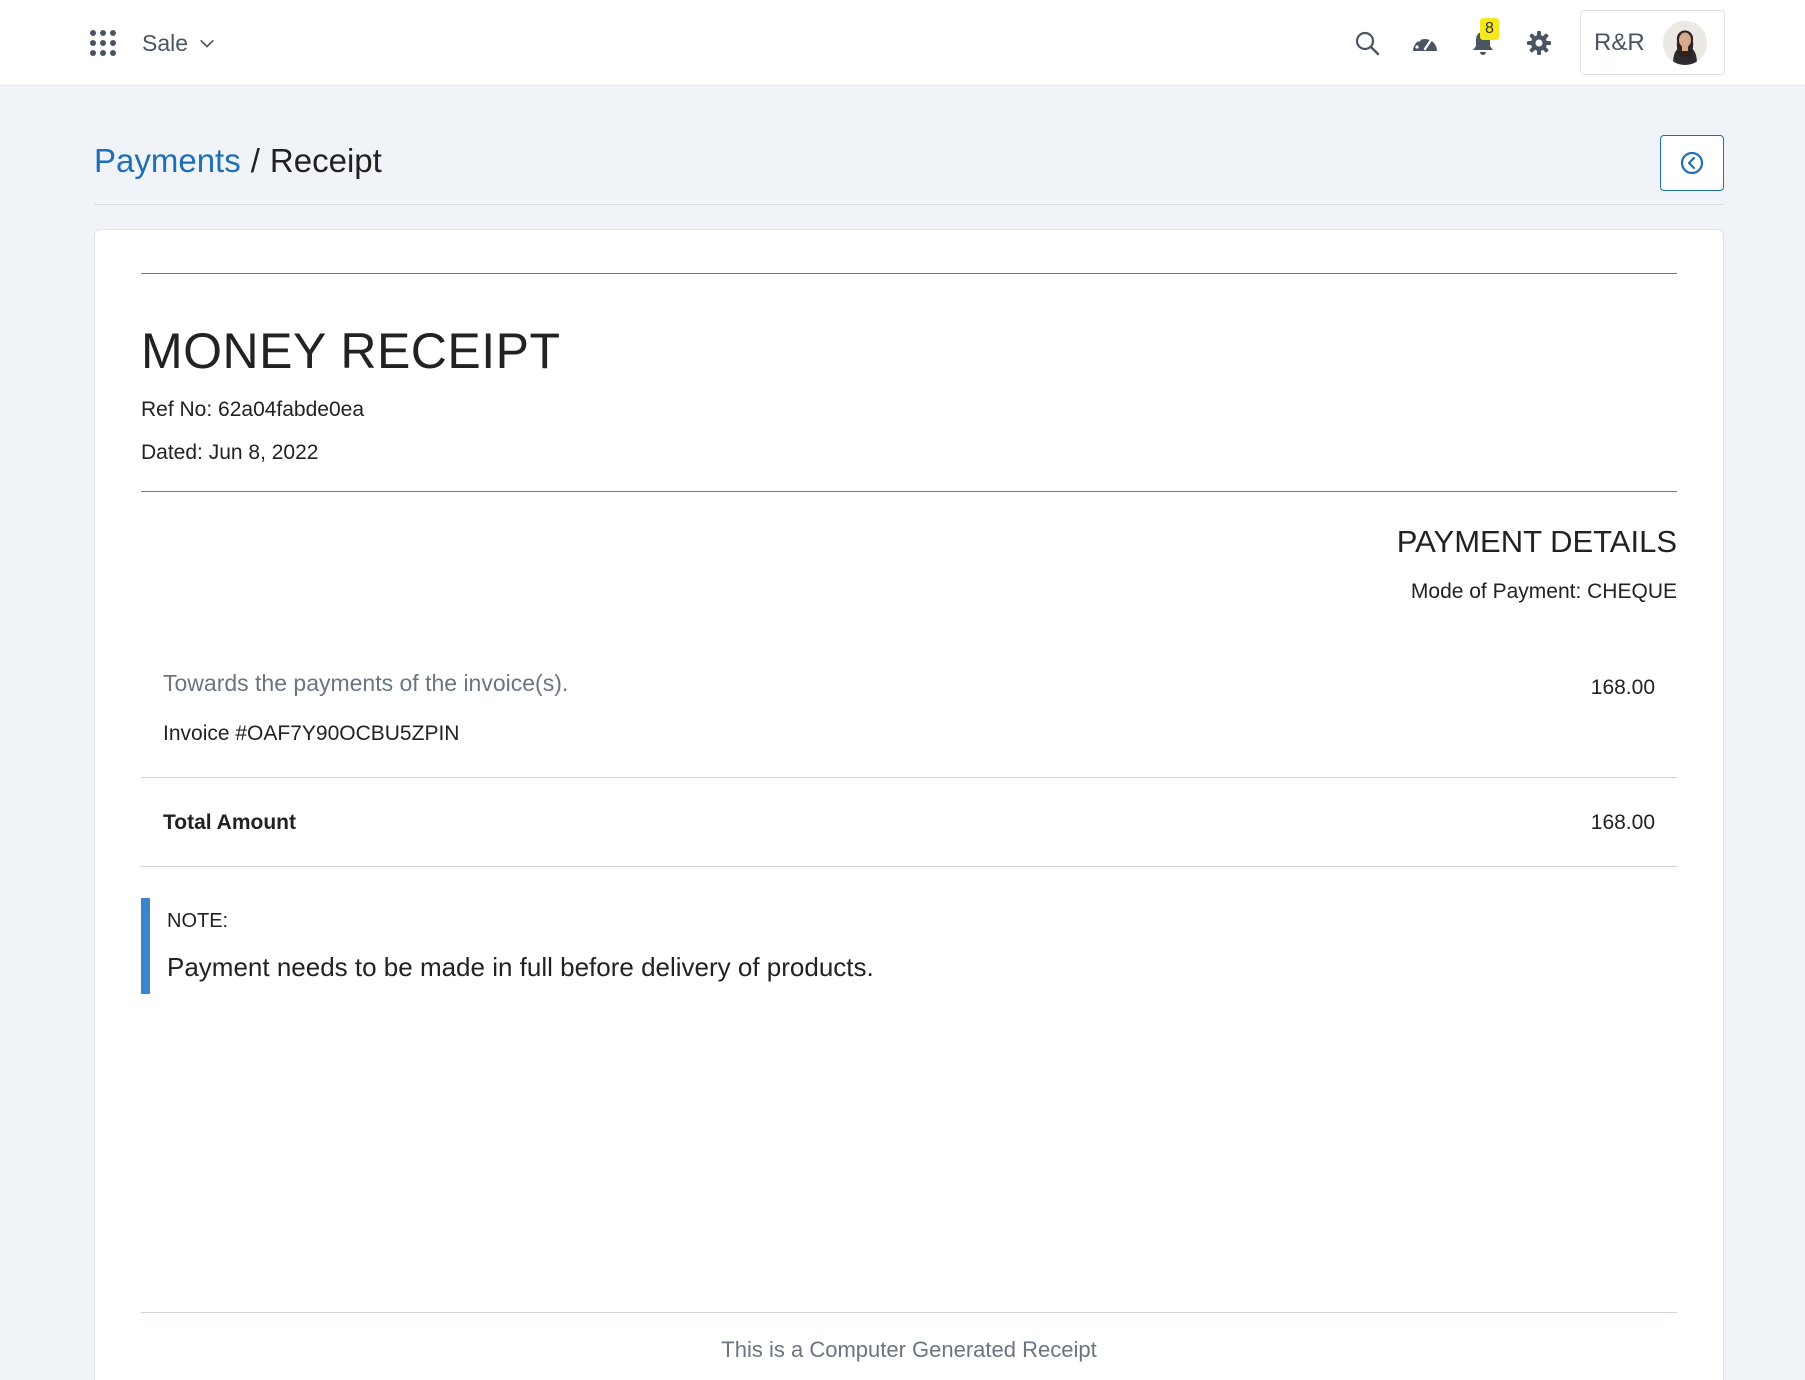  What do you see at coordinates (103, 43) in the screenshot?
I see `apps-grid-icon` at bounding box center [103, 43].